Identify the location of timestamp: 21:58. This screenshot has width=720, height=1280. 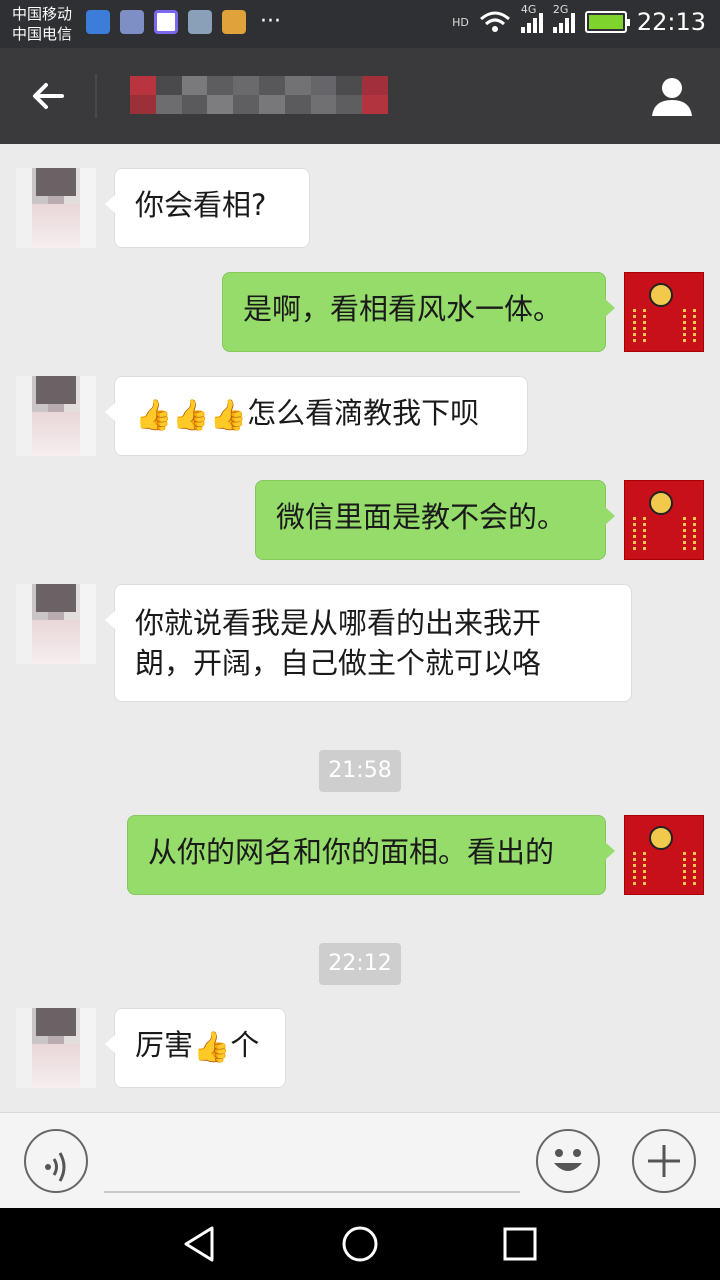
(360, 771).